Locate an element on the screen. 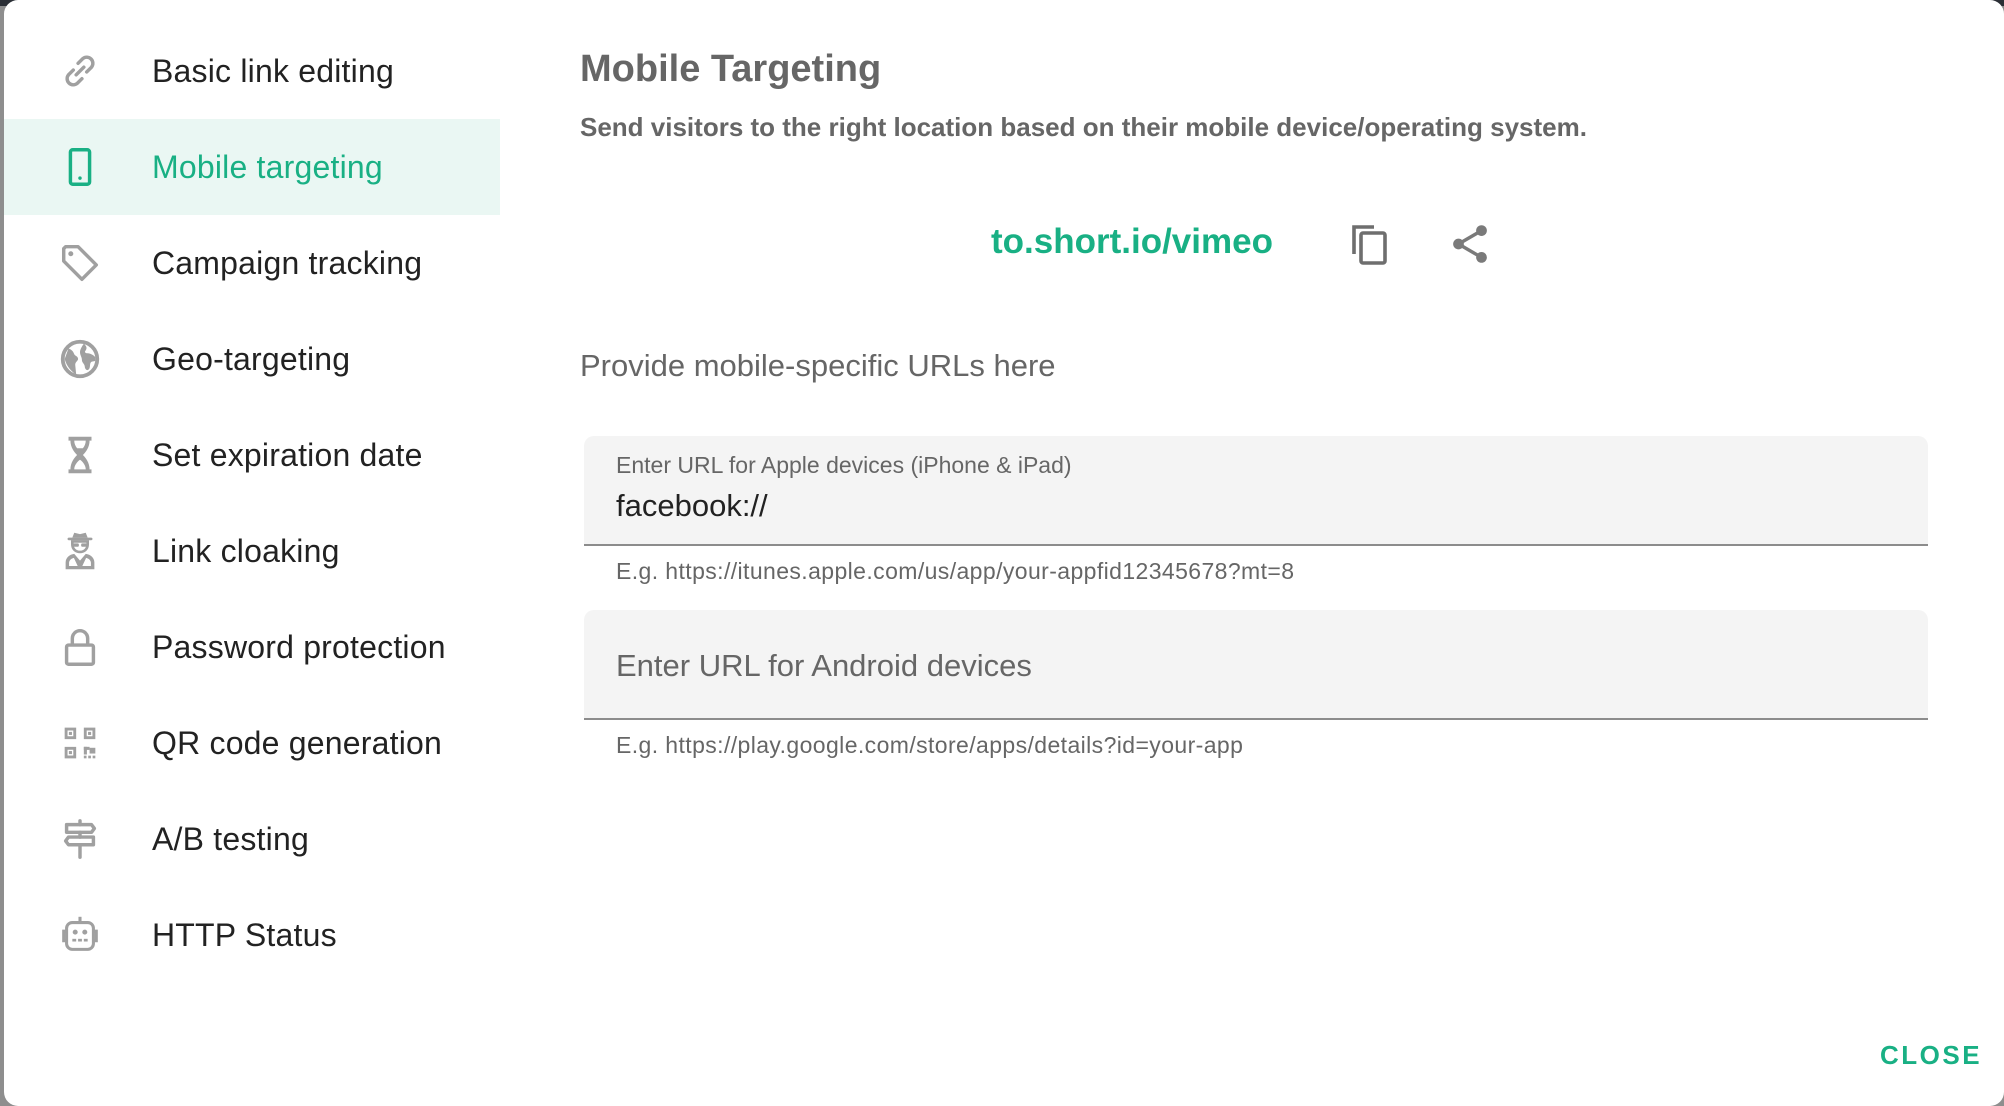 This screenshot has height=1106, width=2004. sidebar-item-label: Basic link editing is located at coordinates (273, 70).